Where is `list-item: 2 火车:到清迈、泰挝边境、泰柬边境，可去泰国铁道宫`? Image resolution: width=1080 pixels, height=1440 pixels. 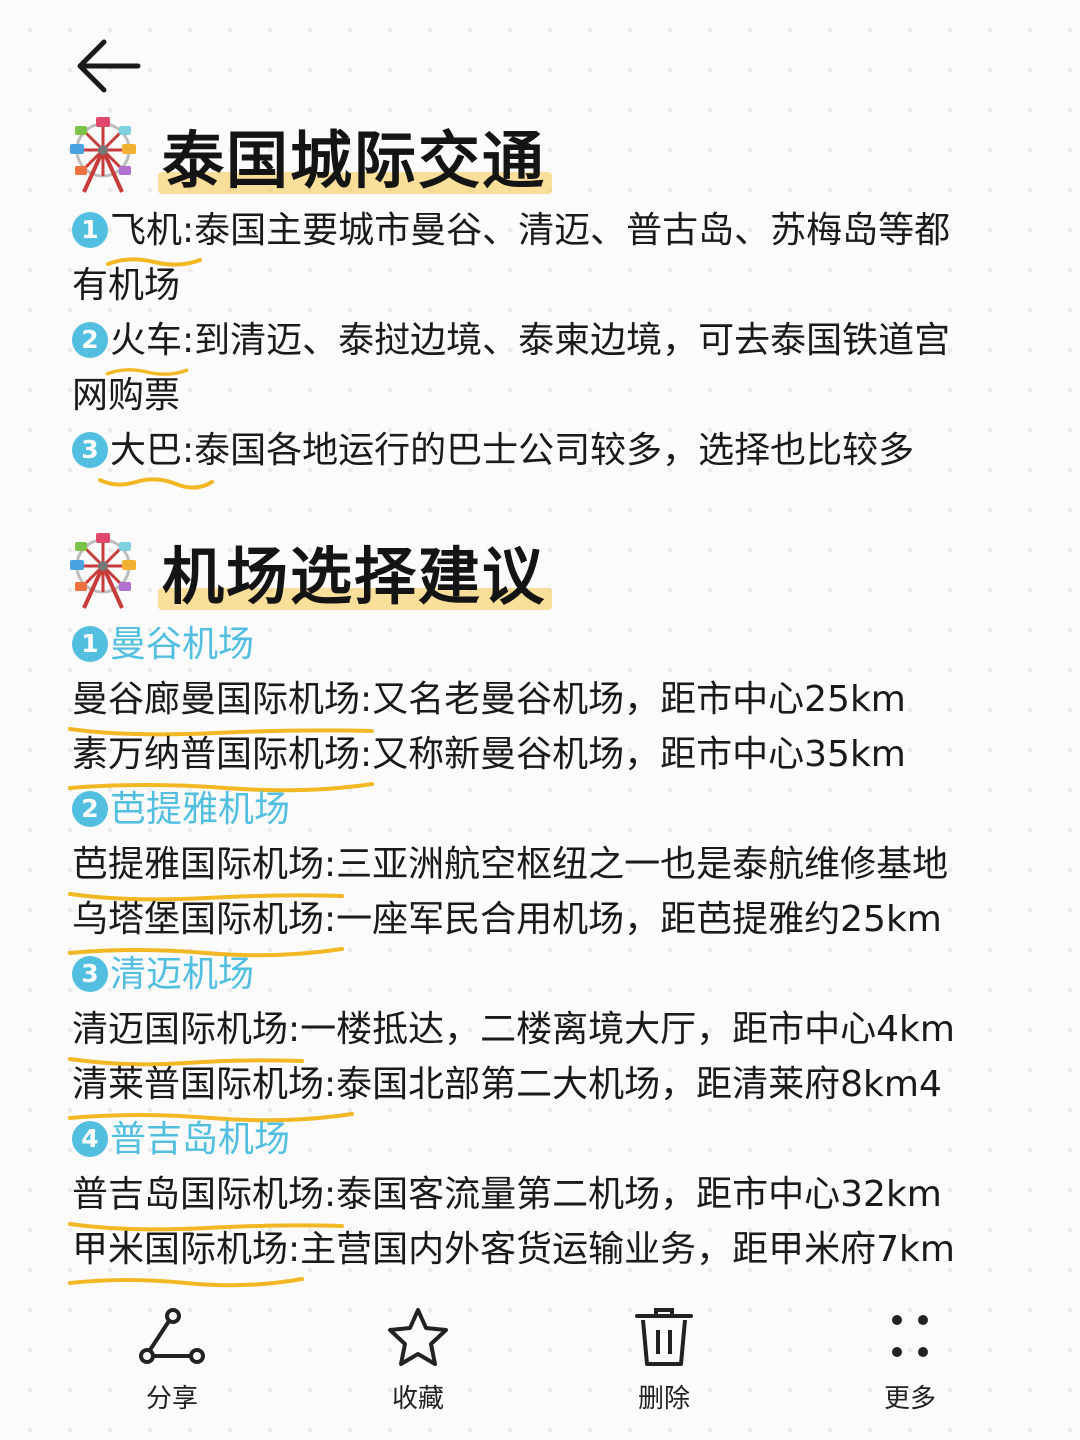 list-item: 2 火车:到清迈、泰挝边境、泰柬边境，可去泰国铁道宫 is located at coordinates (552, 344).